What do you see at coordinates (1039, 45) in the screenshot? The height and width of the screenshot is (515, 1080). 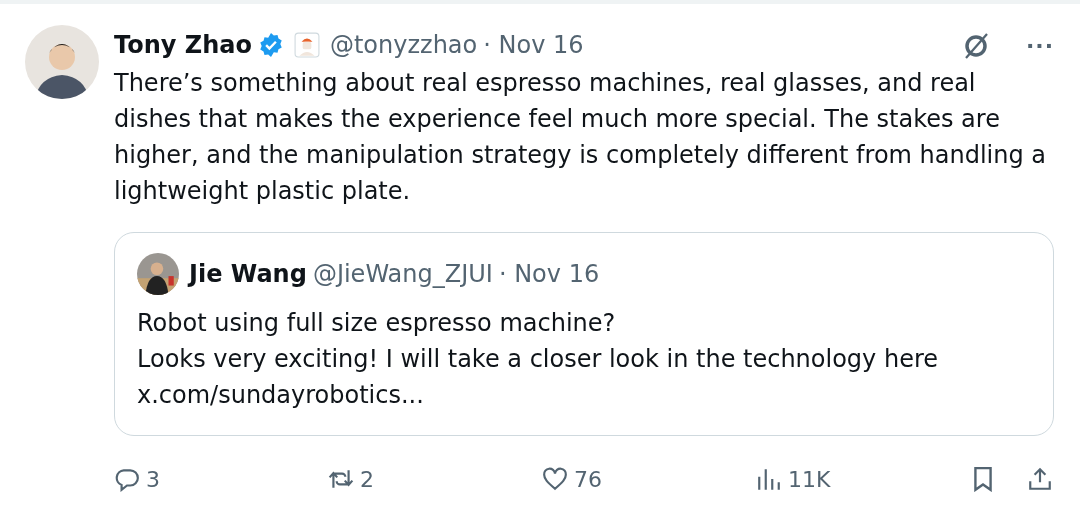 I see `more-button: ···` at bounding box center [1039, 45].